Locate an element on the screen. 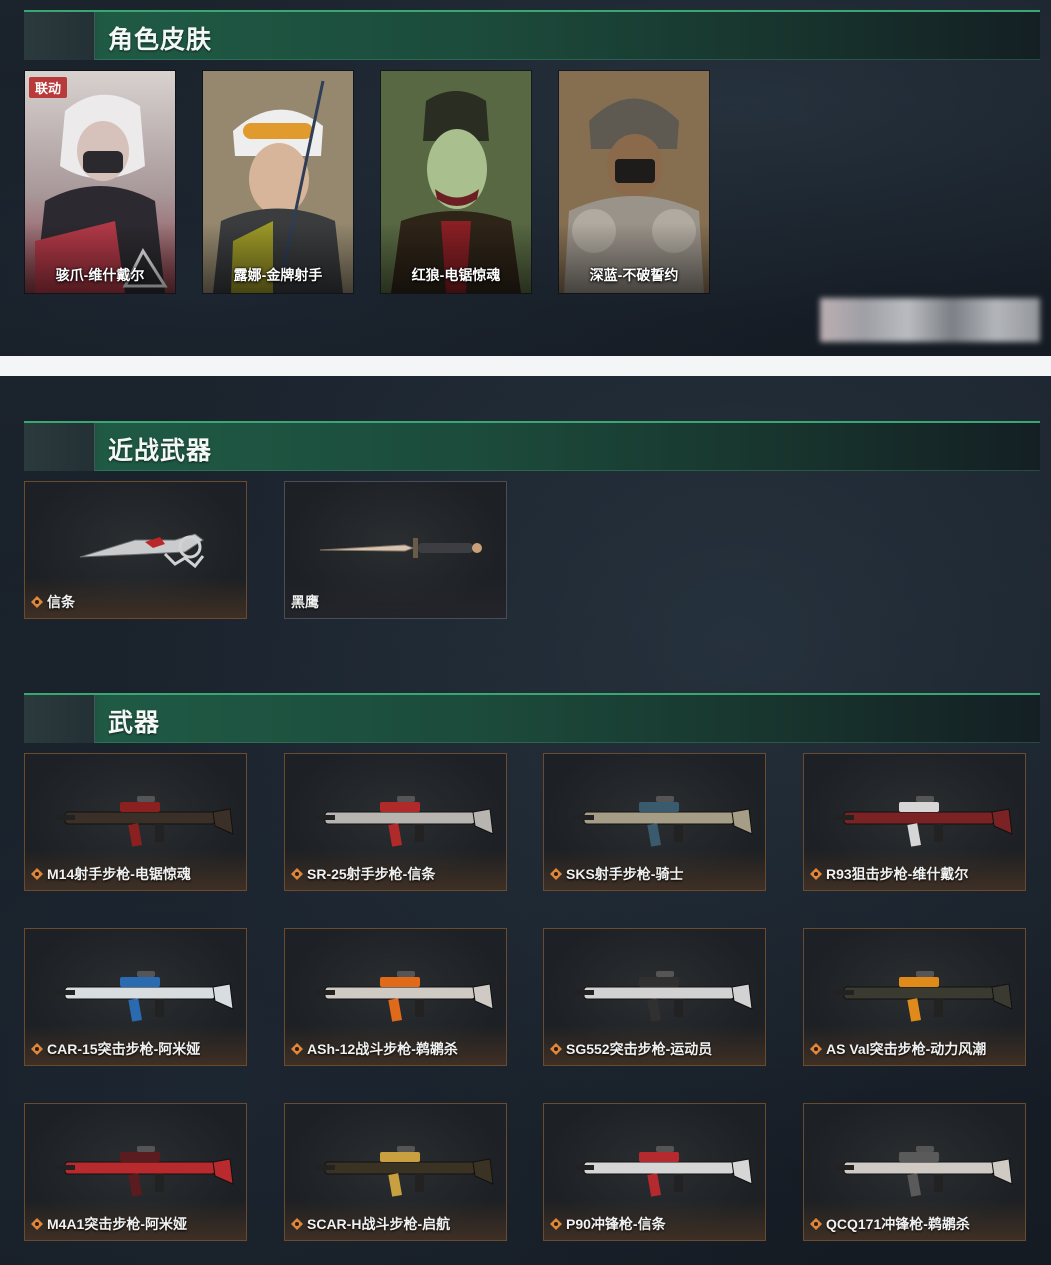 The height and width of the screenshot is (1265, 1051). item-name: SCAR-H战斗步枪-启航 is located at coordinates (379, 1224).